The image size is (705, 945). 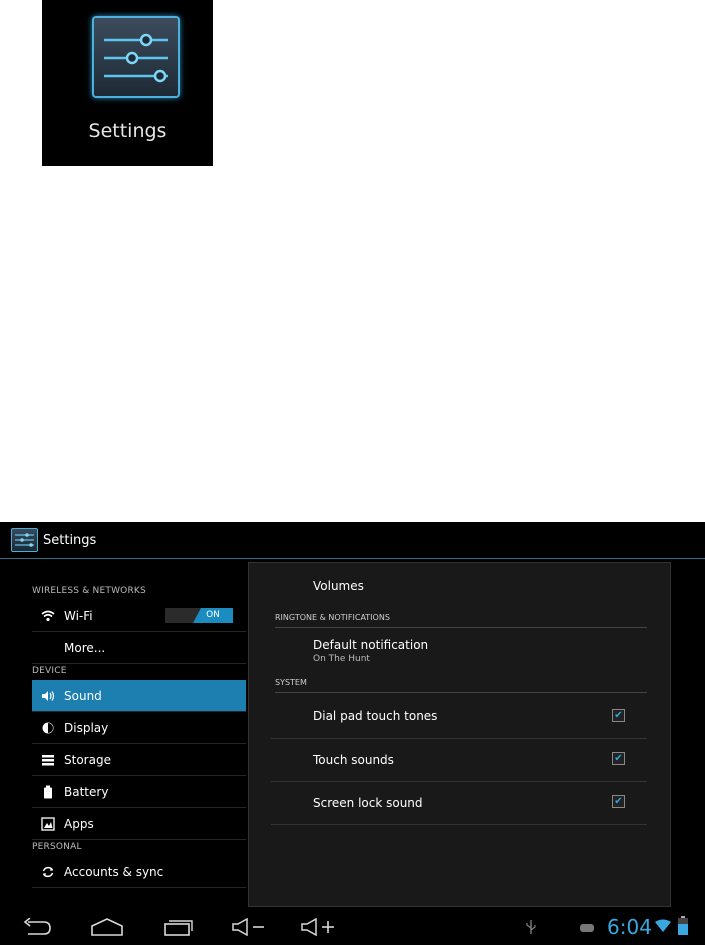 What do you see at coordinates (79, 824) in the screenshot?
I see `sidebar-item-label: Apps` at bounding box center [79, 824].